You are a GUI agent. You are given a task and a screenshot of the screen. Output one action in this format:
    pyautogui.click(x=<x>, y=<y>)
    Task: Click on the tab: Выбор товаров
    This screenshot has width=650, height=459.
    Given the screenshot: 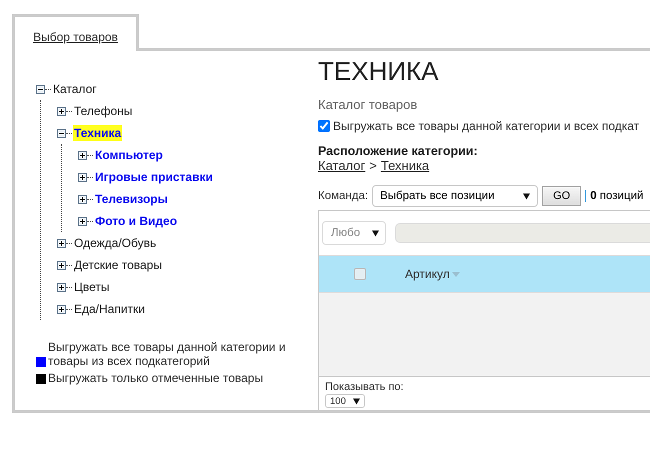 What is the action you would take?
    pyautogui.click(x=75, y=32)
    